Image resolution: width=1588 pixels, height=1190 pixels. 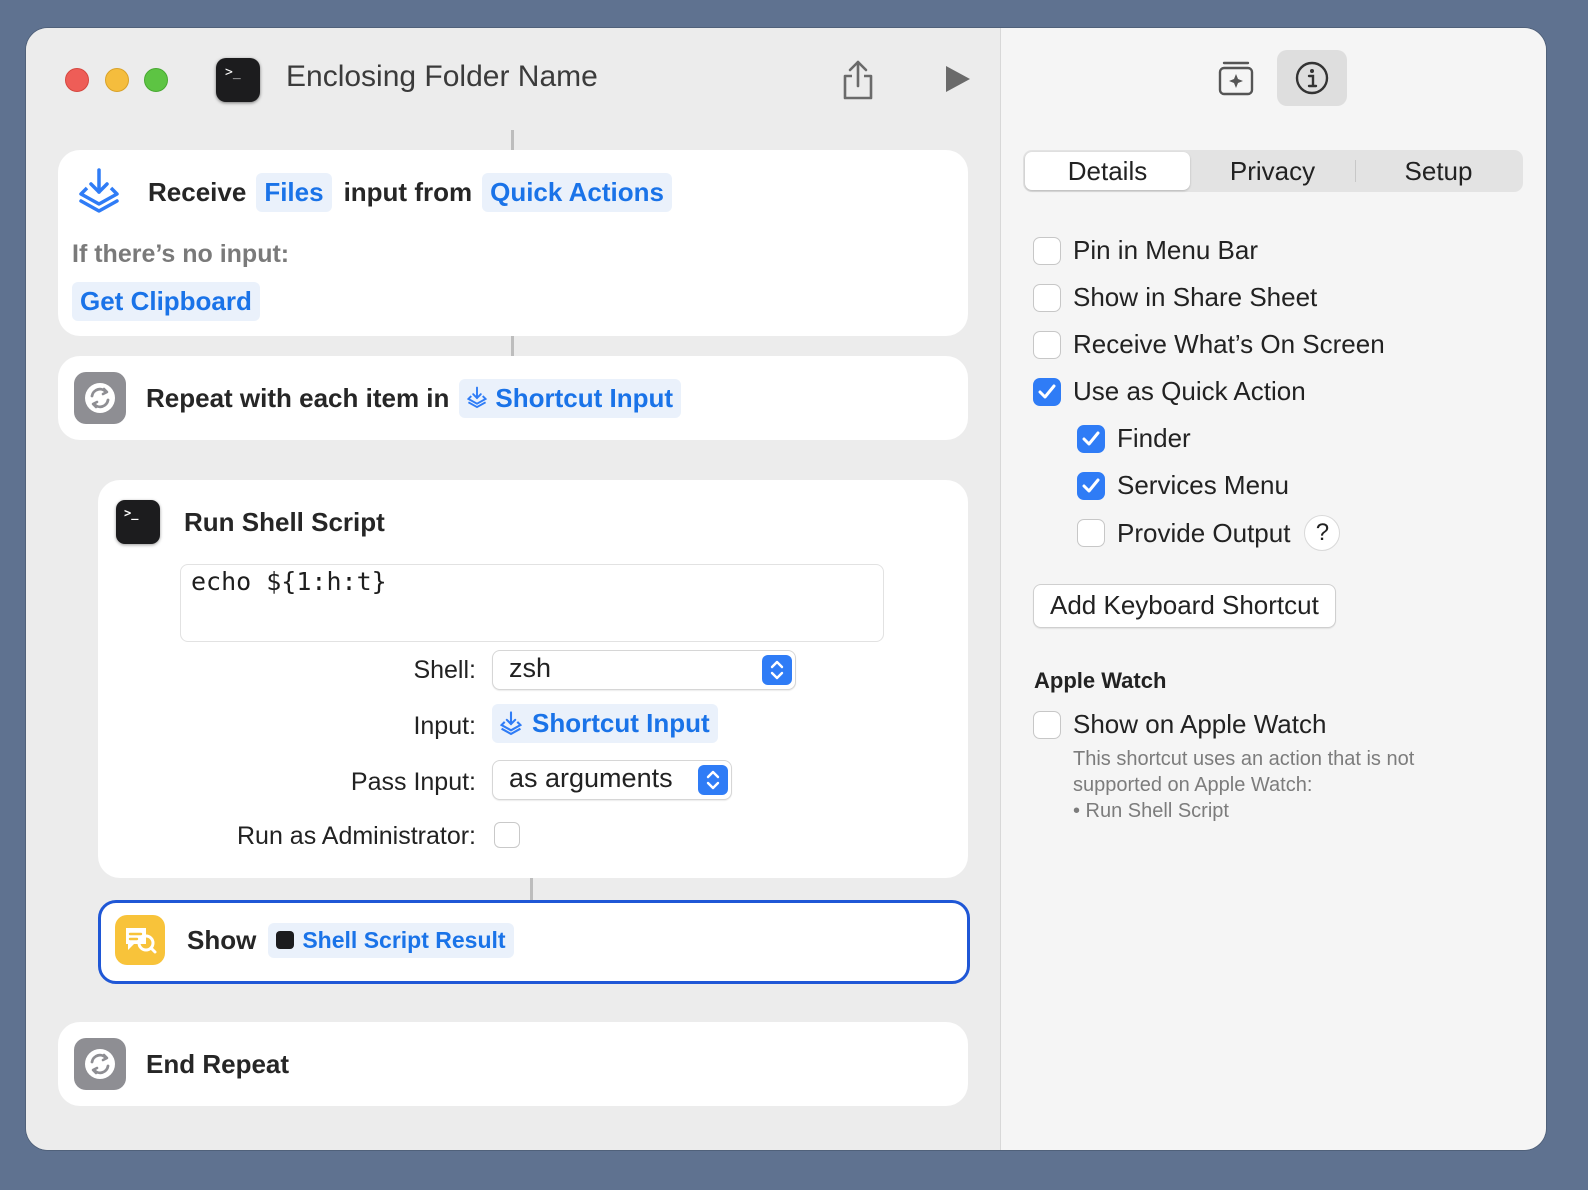 I want to click on play-icon, so click(x=957, y=79).